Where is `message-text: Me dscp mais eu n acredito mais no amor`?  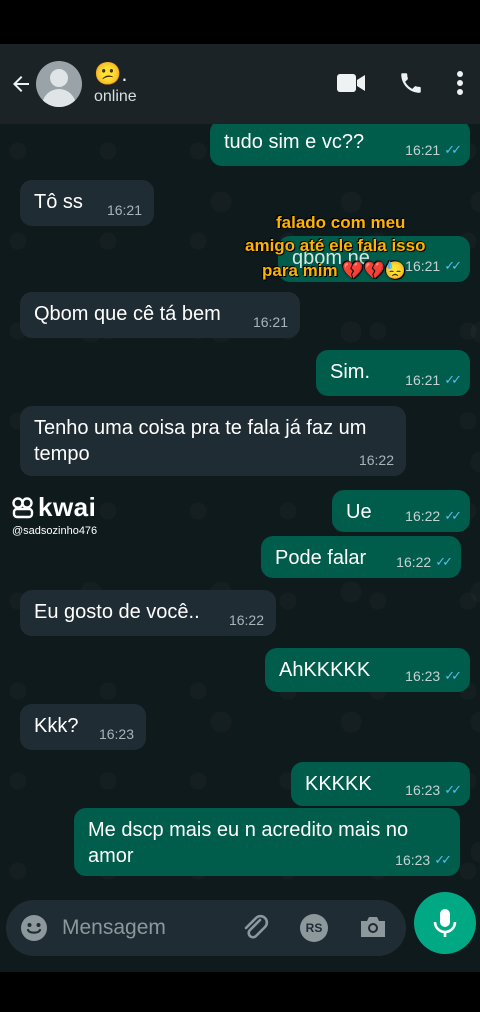
message-text: Me dscp mais eu n acredito mais no amor is located at coordinates (251, 843).